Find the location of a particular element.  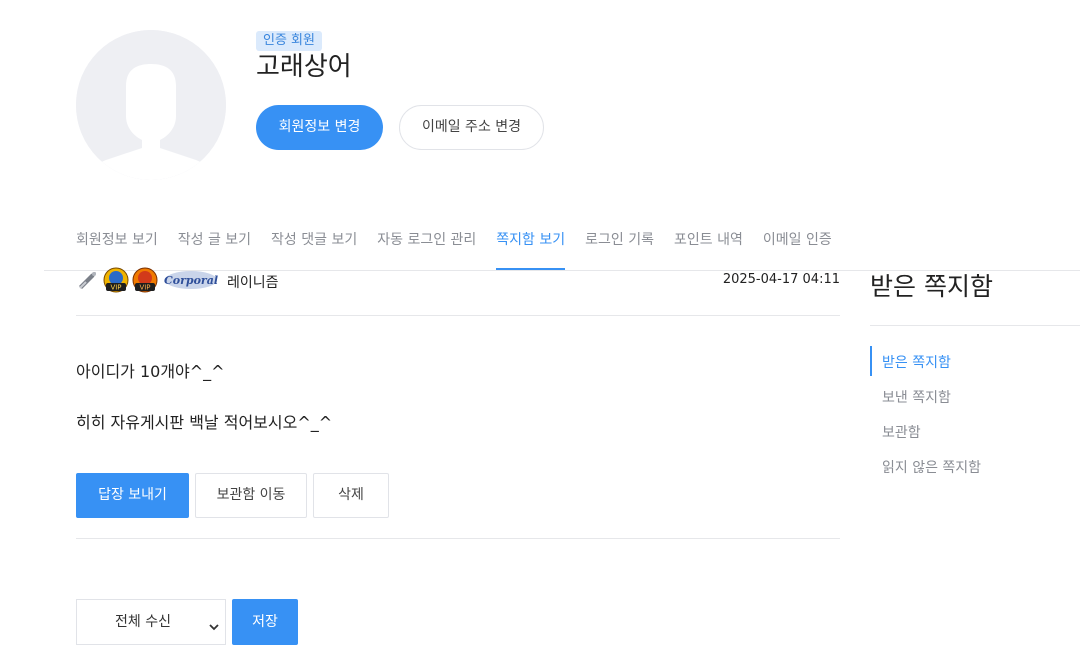

edit-member-info-button: 회원정보 변경 is located at coordinates (319, 127).